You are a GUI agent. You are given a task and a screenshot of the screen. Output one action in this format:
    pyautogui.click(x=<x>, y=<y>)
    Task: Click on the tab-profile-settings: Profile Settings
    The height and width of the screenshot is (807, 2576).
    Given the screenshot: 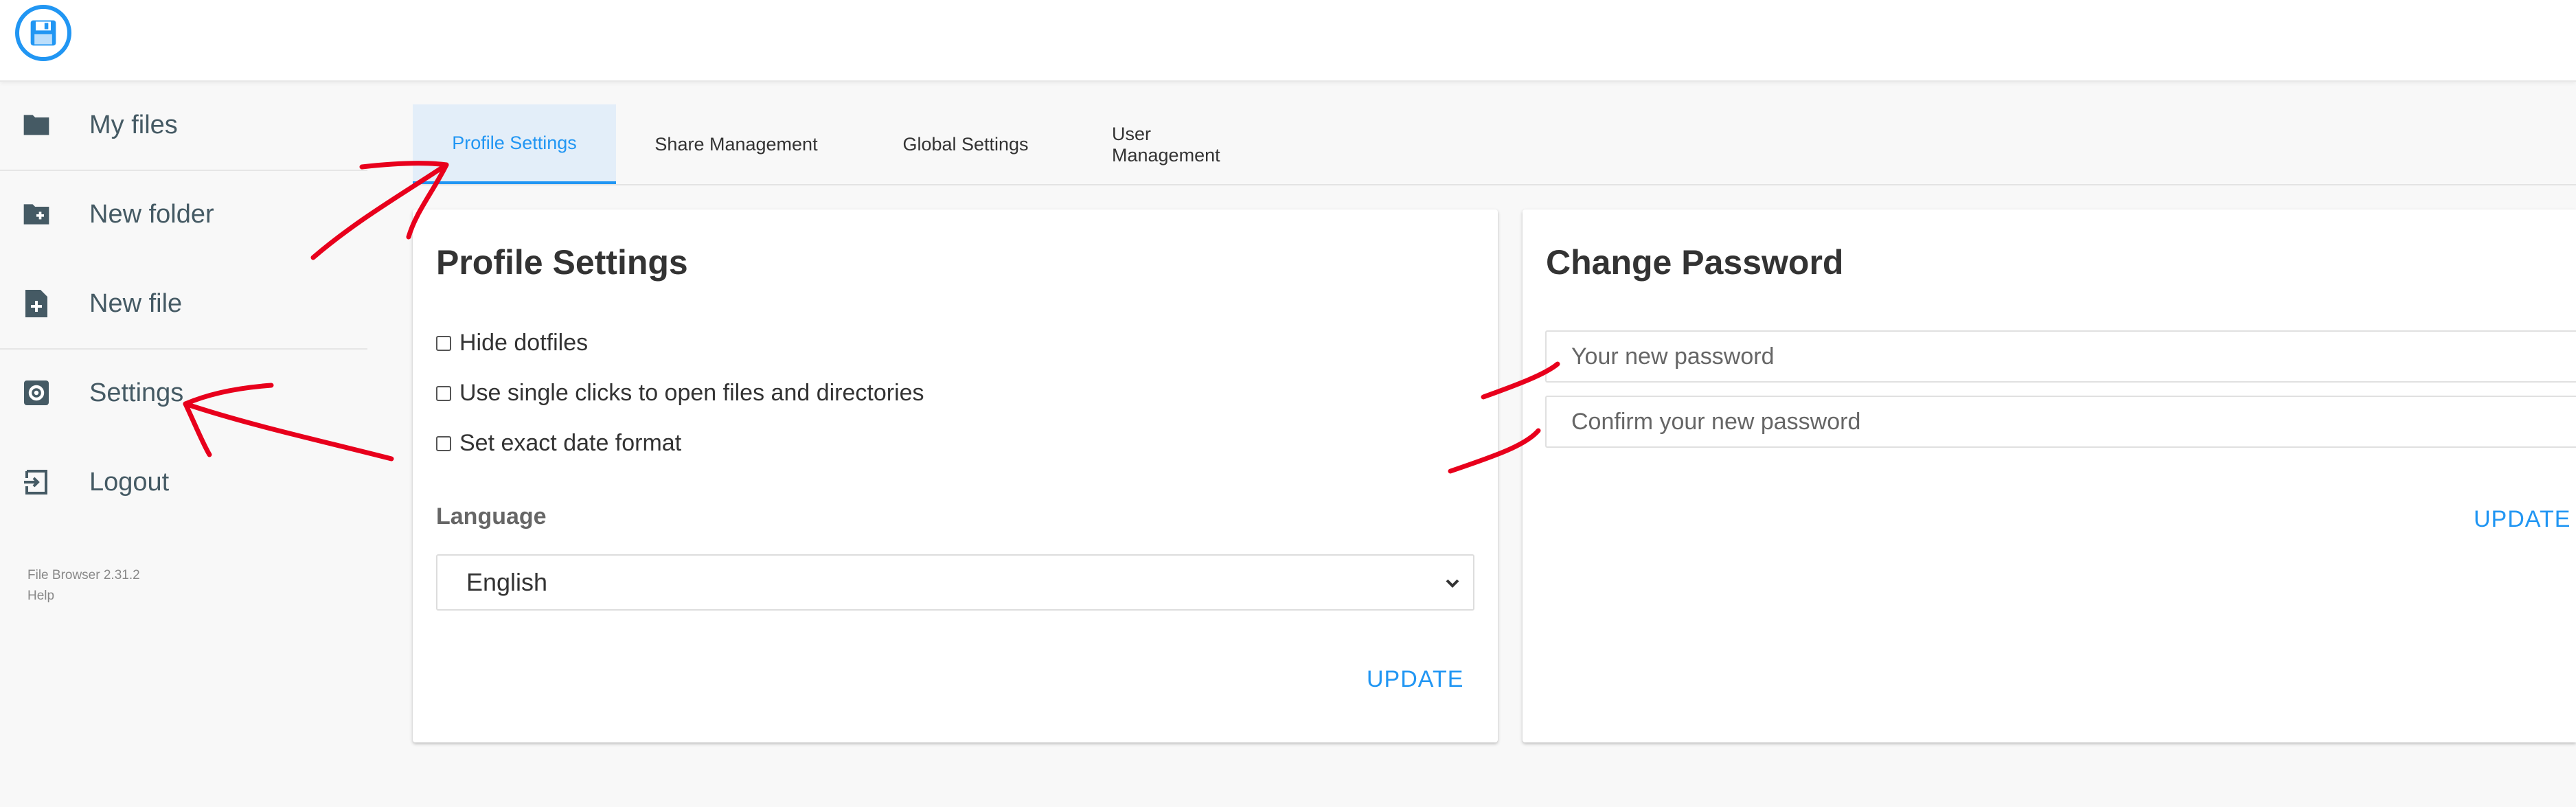 What is the action you would take?
    pyautogui.click(x=514, y=144)
    